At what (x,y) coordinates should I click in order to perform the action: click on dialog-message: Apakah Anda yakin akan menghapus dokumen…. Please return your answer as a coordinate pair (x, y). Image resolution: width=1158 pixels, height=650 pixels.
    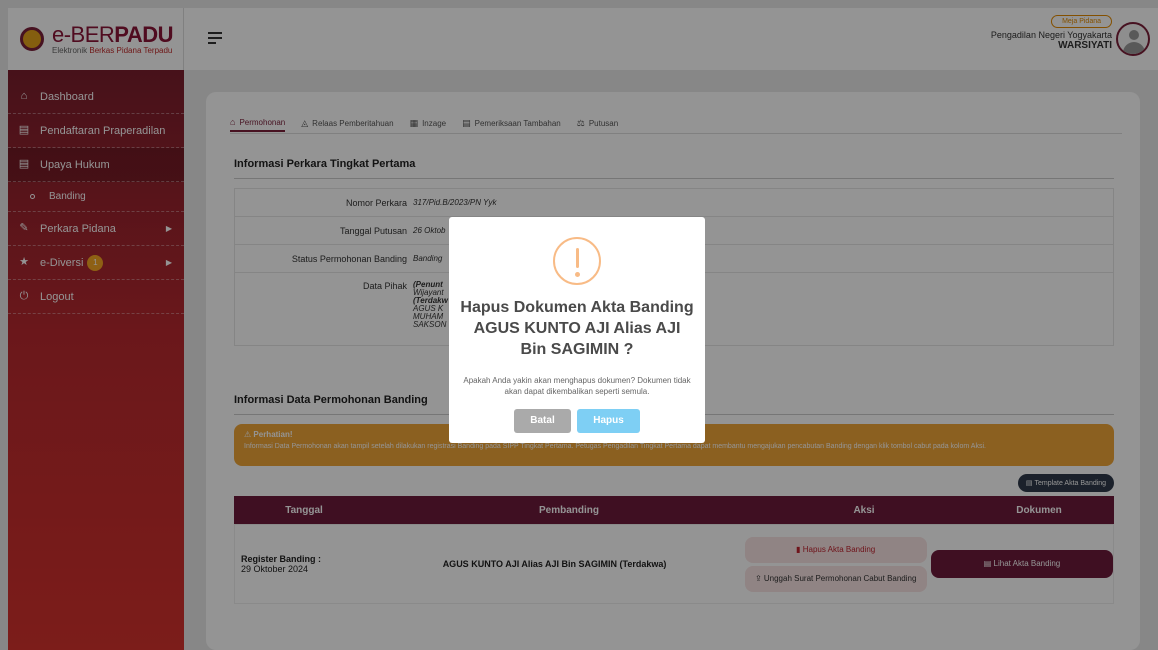
    Looking at the image, I should click on (577, 386).